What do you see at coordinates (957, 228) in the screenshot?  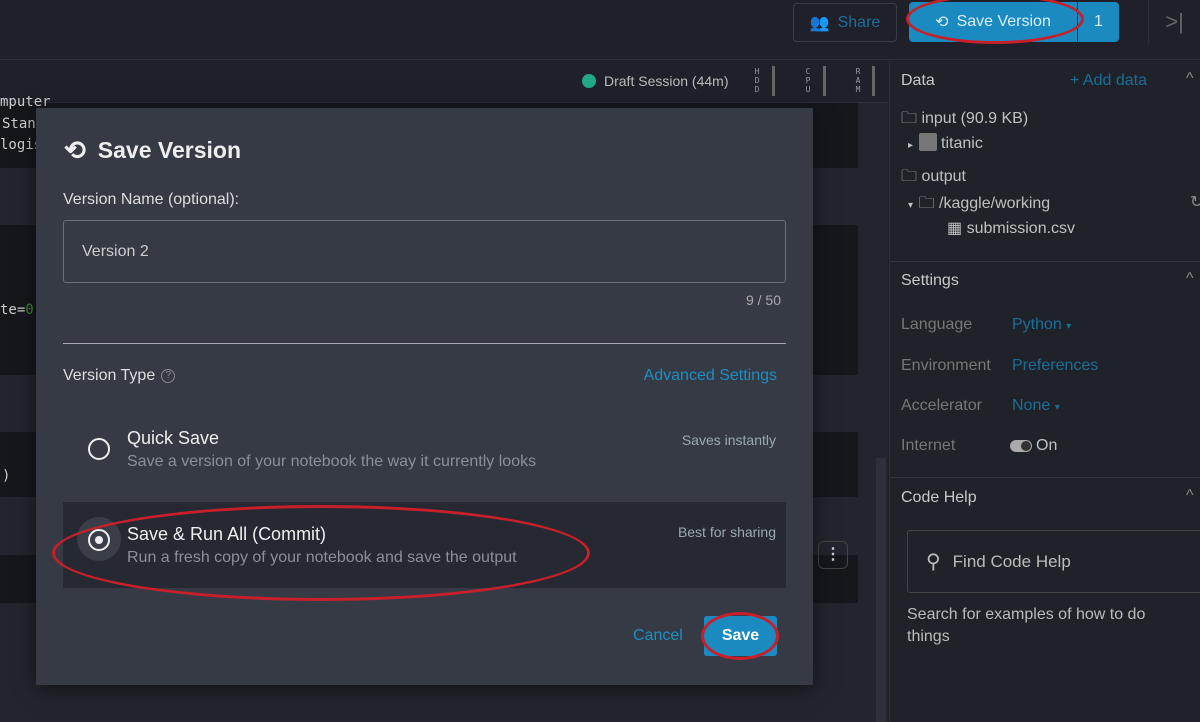 I see `table-icon: ▦` at bounding box center [957, 228].